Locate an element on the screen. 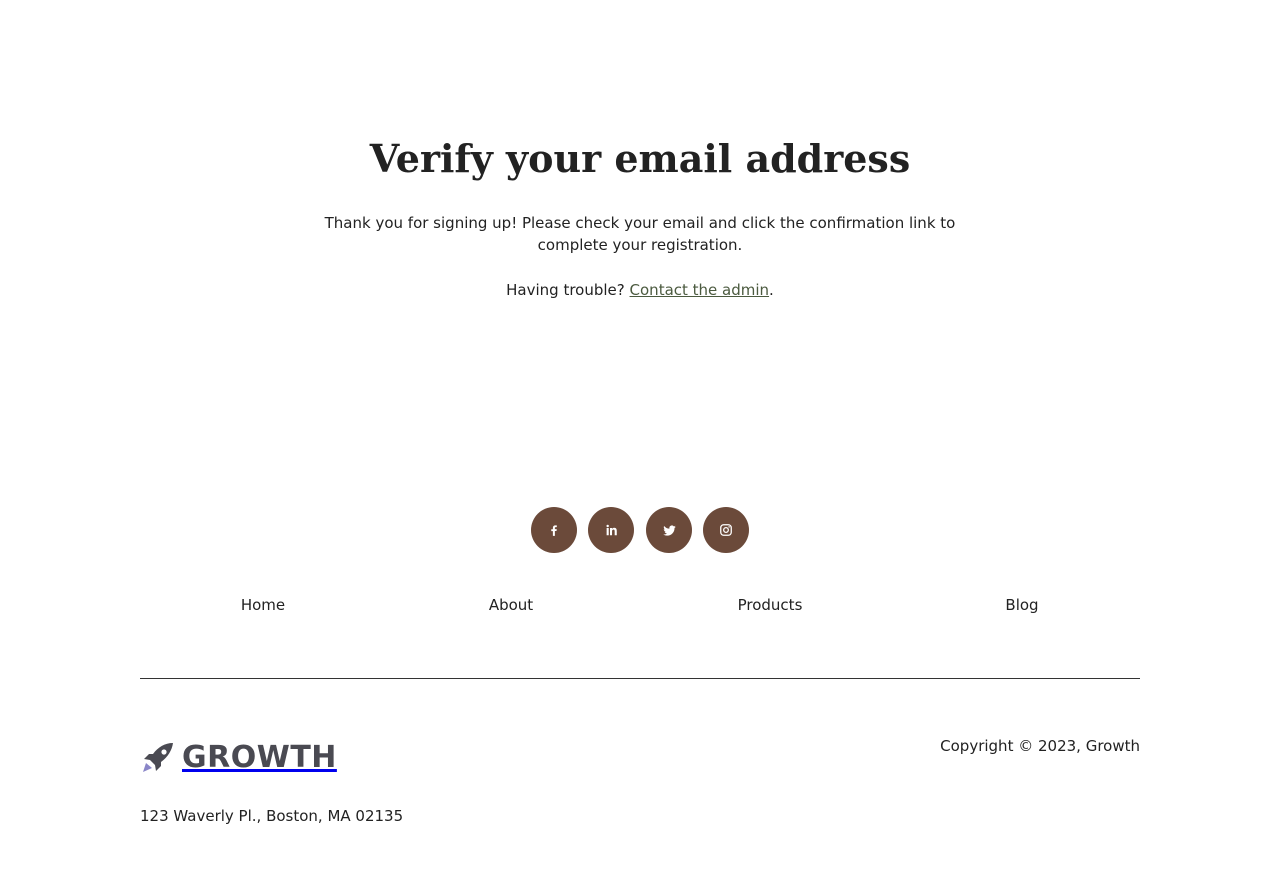  page-title: Verify your email address is located at coordinates (640, 158).